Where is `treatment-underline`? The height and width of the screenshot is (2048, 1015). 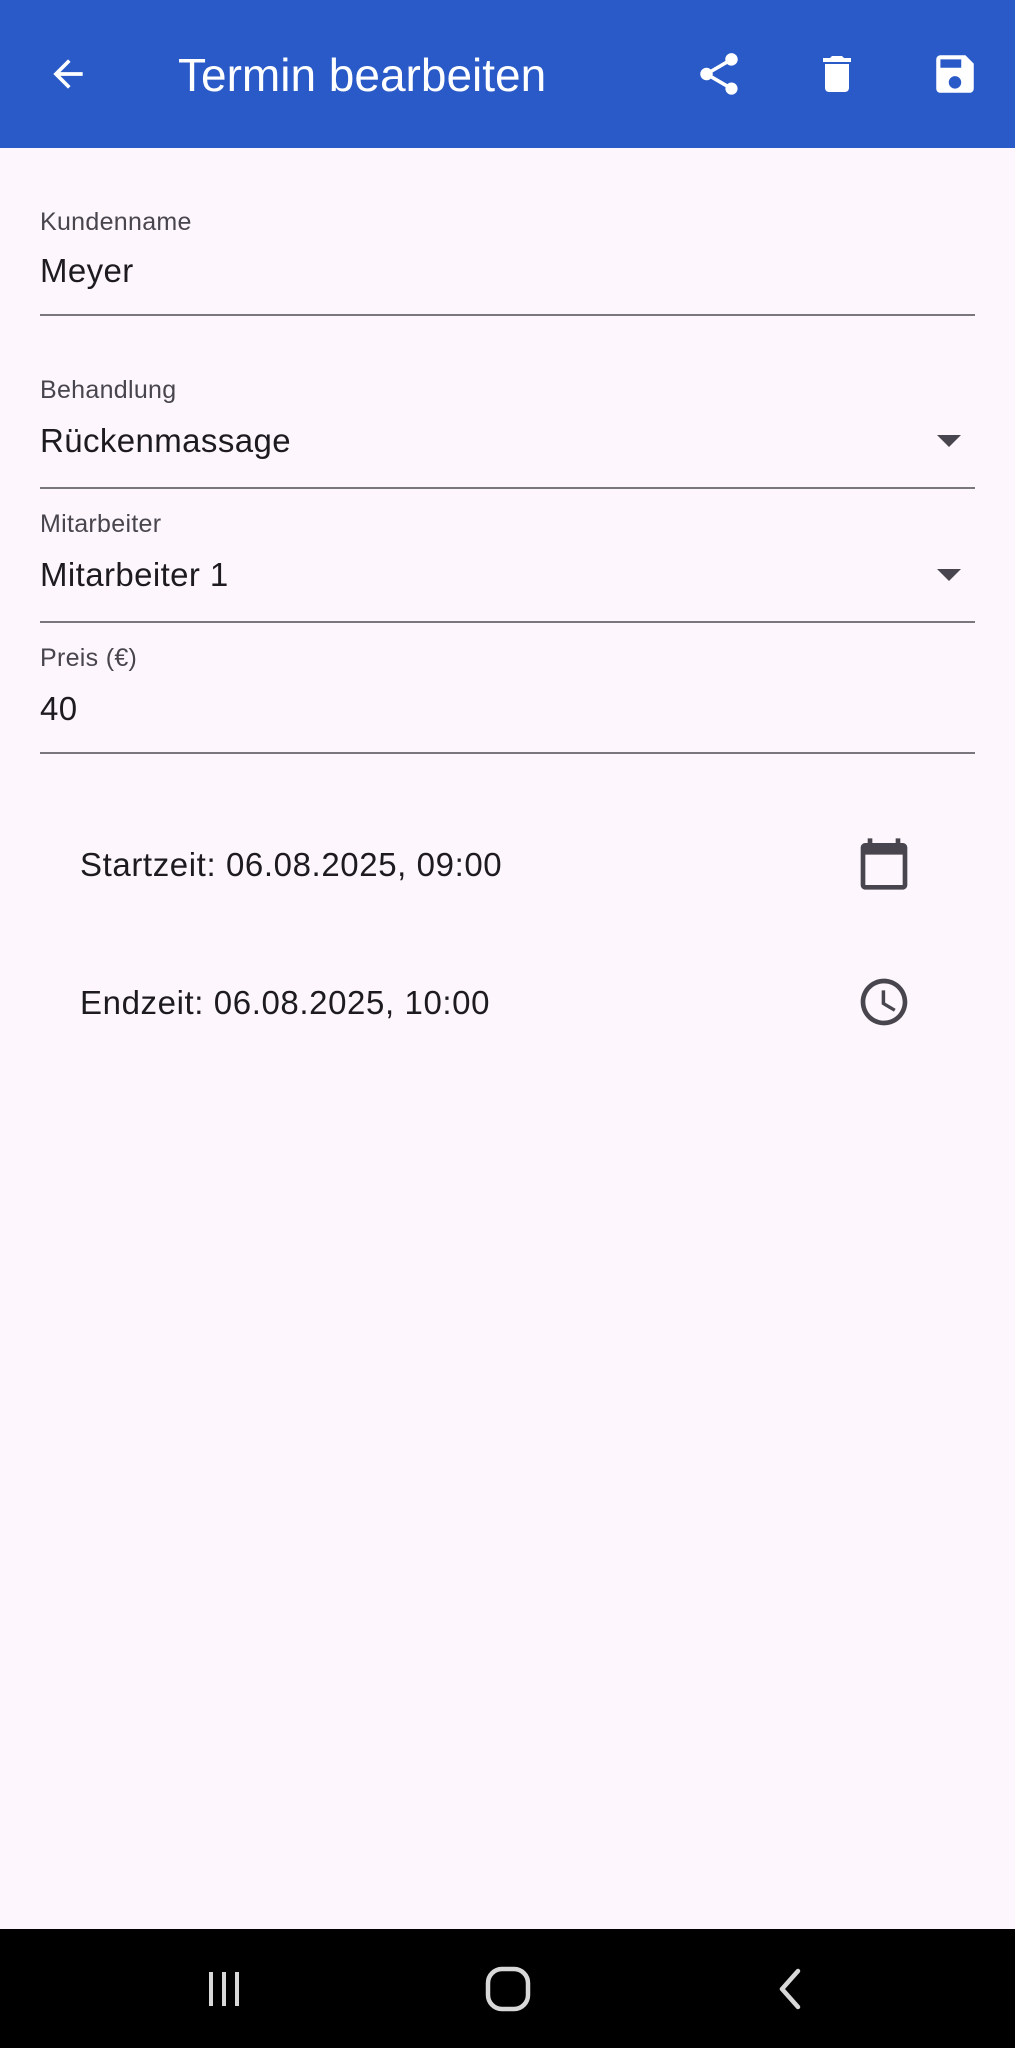 treatment-underline is located at coordinates (507, 488).